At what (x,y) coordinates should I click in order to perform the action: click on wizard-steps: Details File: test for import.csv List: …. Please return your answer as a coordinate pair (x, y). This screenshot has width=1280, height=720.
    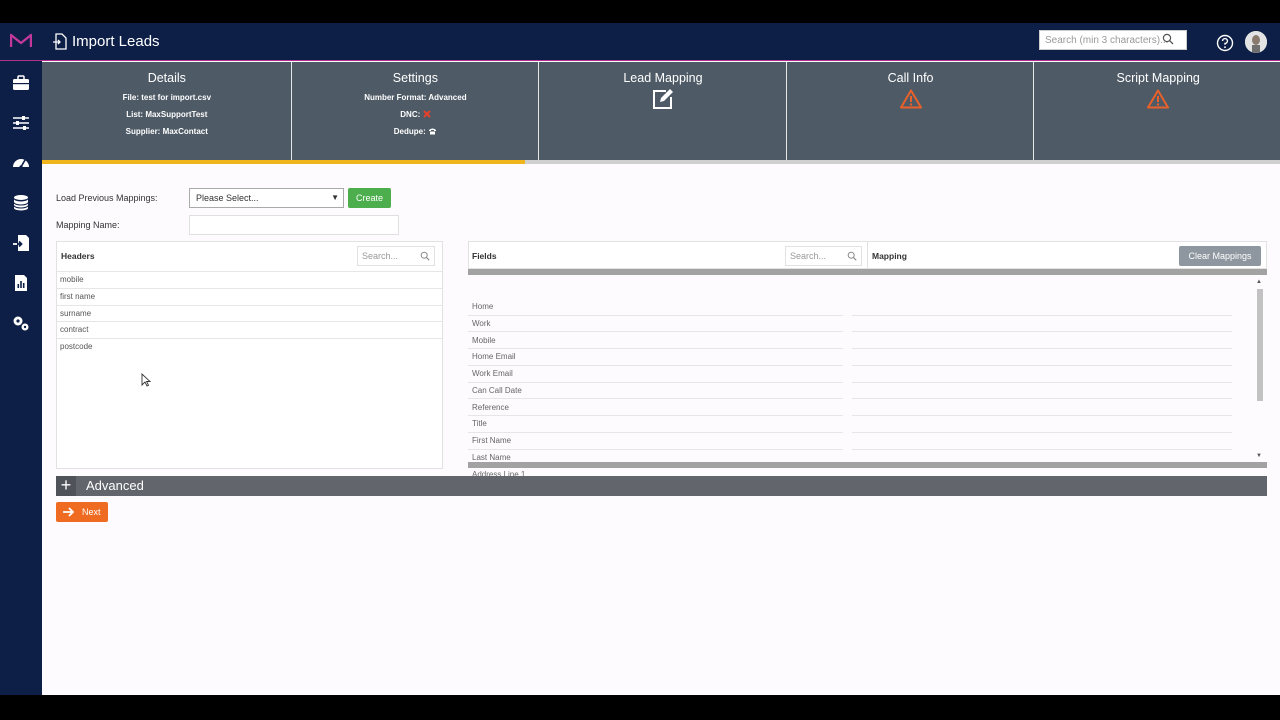
    Looking at the image, I should click on (661, 111).